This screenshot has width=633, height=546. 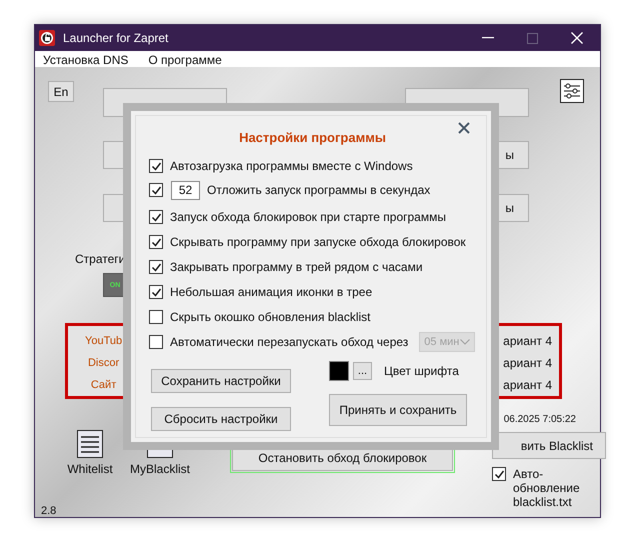 I want to click on list-label: Whitelist, so click(x=90, y=469).